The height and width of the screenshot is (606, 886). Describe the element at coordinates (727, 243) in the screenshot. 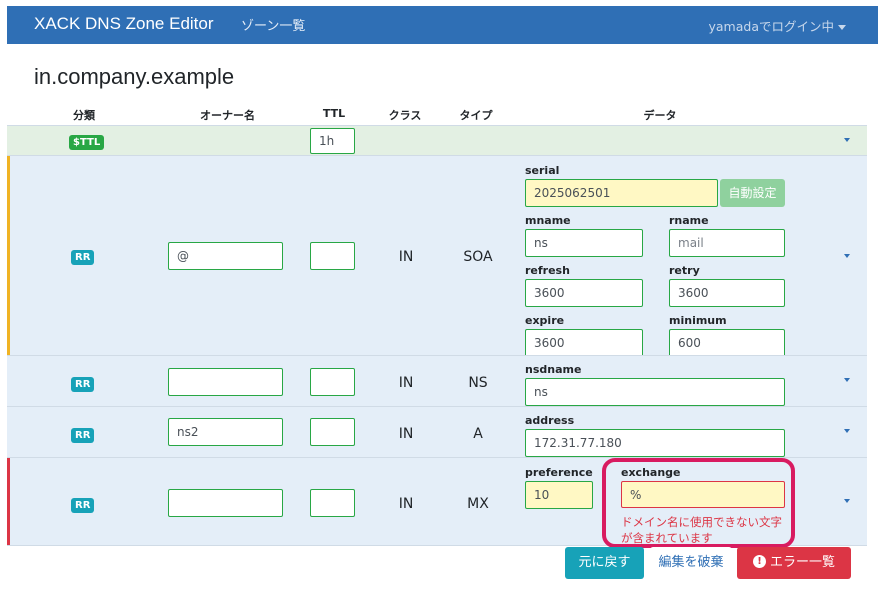

I see `rname-input: mail` at that location.